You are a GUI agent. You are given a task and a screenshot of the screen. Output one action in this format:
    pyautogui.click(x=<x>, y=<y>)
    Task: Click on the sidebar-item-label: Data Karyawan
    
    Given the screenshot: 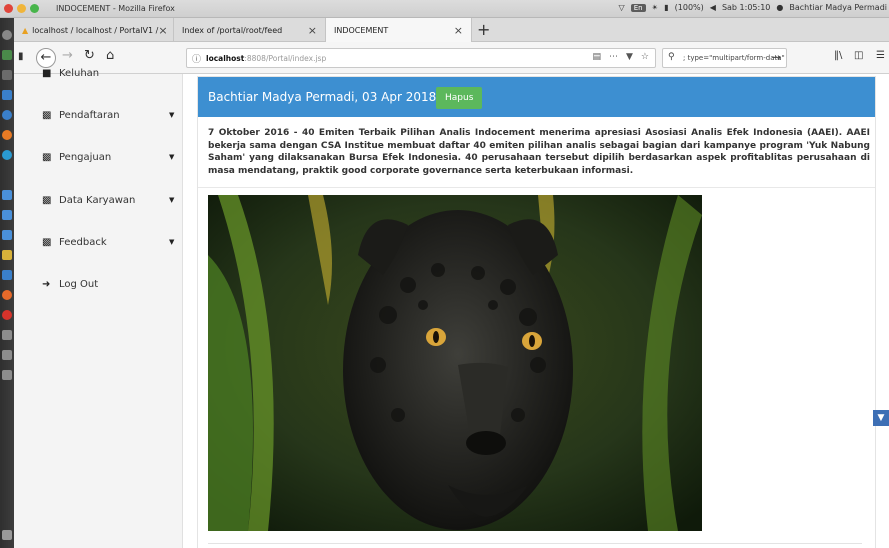 What is the action you would take?
    pyautogui.click(x=97, y=200)
    